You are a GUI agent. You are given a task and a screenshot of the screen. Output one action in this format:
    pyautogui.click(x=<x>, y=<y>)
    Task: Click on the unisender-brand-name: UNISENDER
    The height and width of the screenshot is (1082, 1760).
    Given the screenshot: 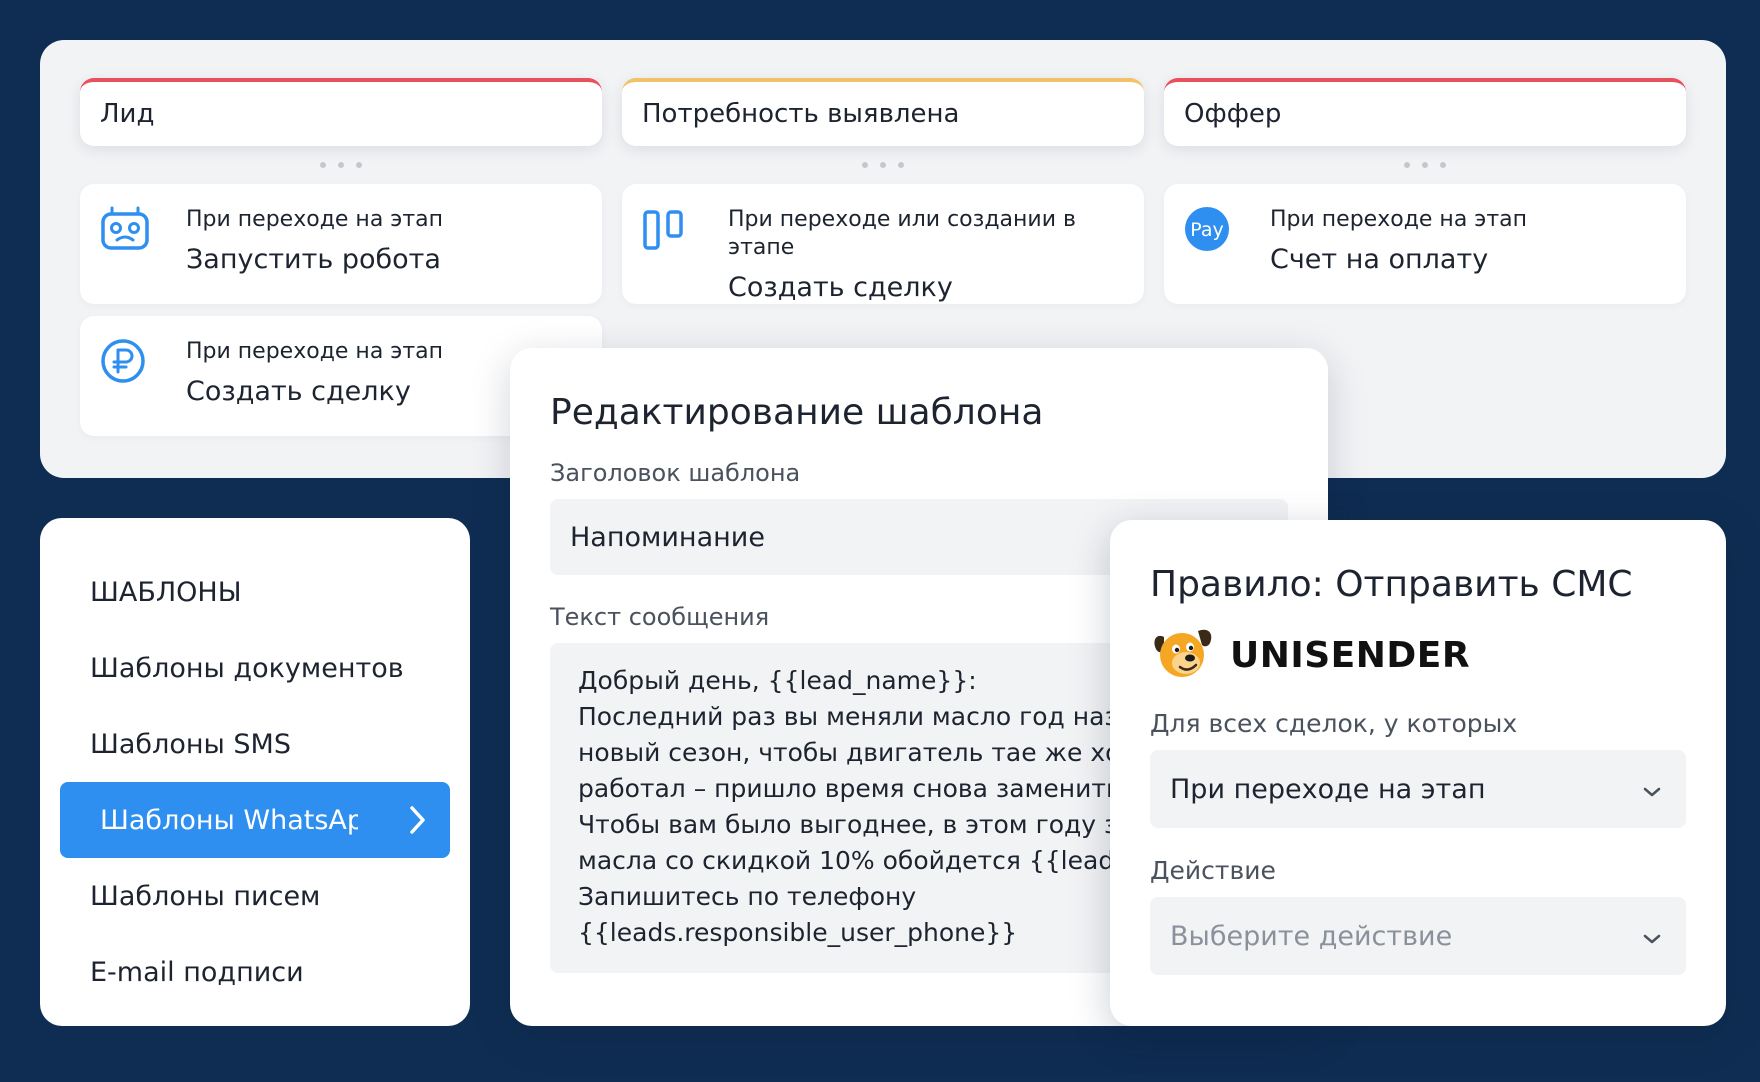 What is the action you would take?
    pyautogui.click(x=1350, y=655)
    